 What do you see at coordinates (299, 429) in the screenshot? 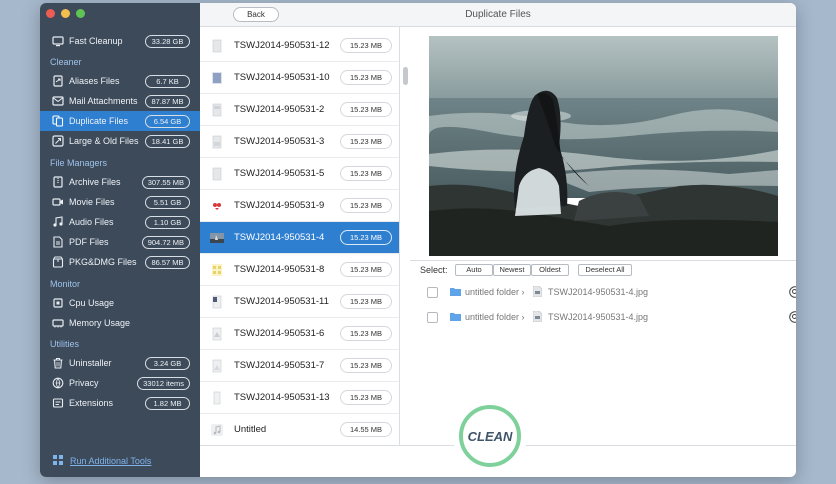
I see `file-row: Untitled 14.55 MB` at bounding box center [299, 429].